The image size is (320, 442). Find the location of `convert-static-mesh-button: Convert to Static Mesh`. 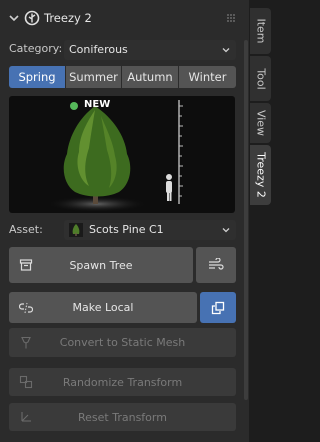

convert-static-mesh-button: Convert to Static Mesh is located at coordinates (122, 342).